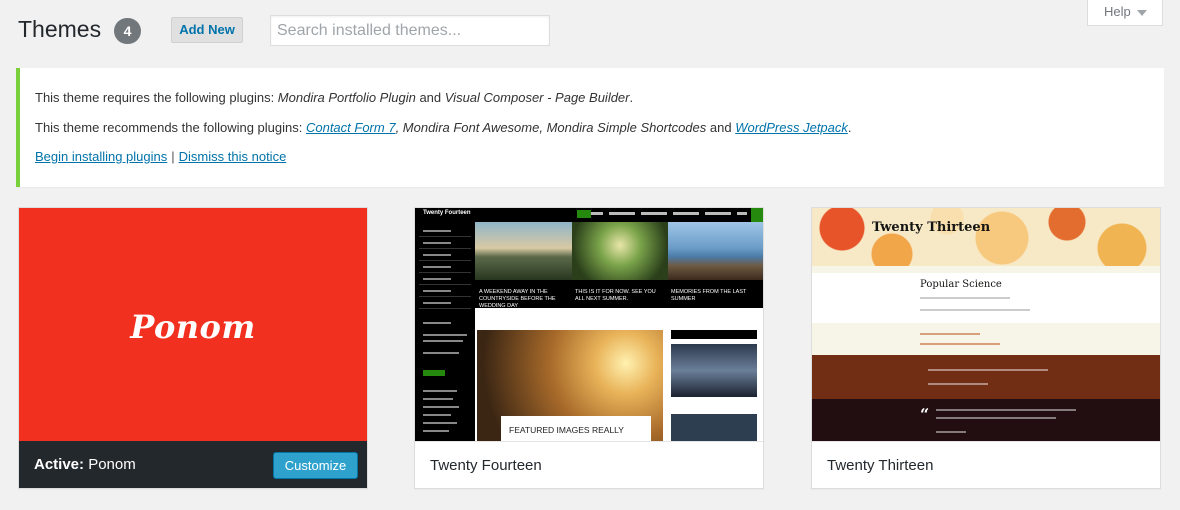  I want to click on preview-header: Twenty Thirteen, so click(986, 237).